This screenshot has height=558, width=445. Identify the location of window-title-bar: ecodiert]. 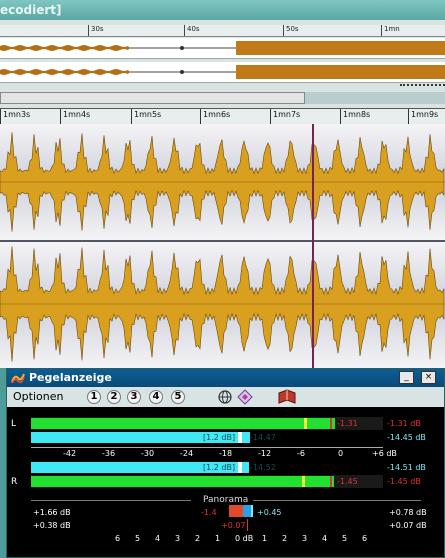
(222, 10).